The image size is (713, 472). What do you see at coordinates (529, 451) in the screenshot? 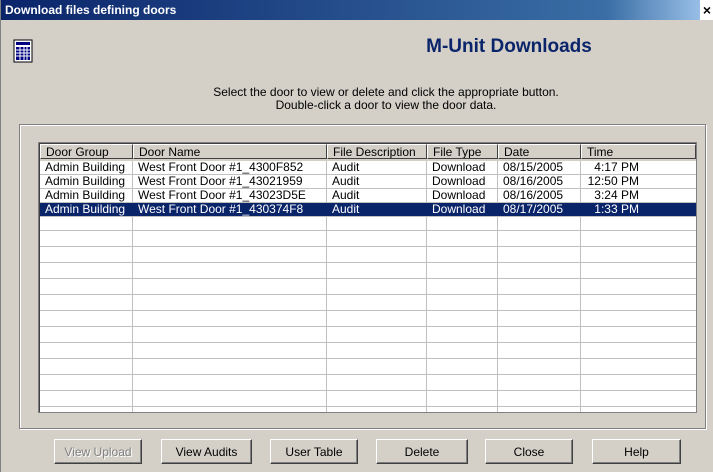
I see `close-button: Close` at bounding box center [529, 451].